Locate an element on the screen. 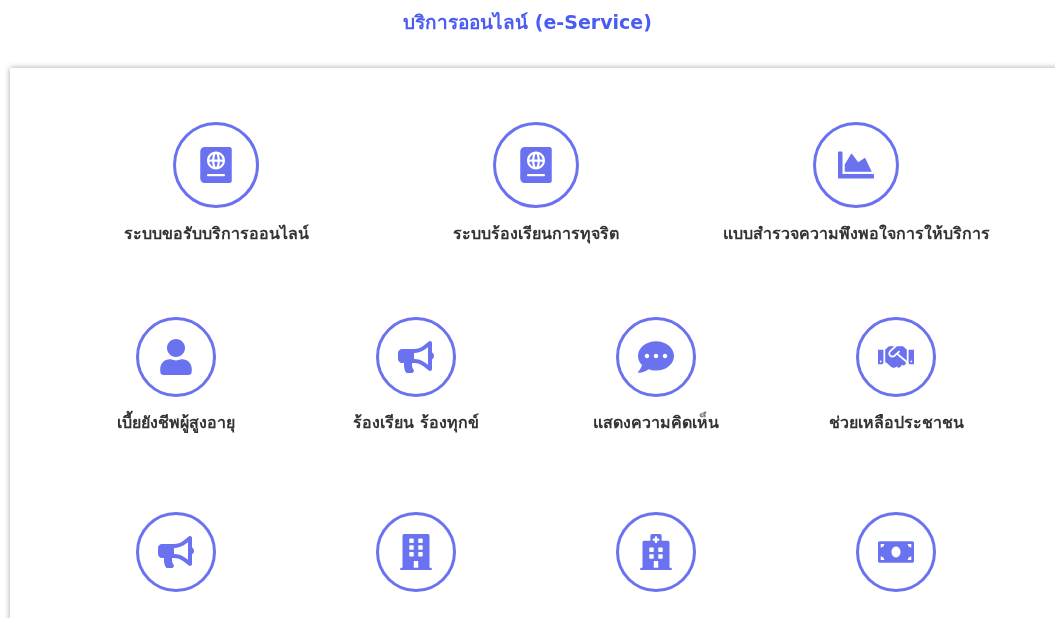 The width and height of the screenshot is (1055, 618). service-label: ระบบขอรับบริการออนไลน์ is located at coordinates (216, 234).